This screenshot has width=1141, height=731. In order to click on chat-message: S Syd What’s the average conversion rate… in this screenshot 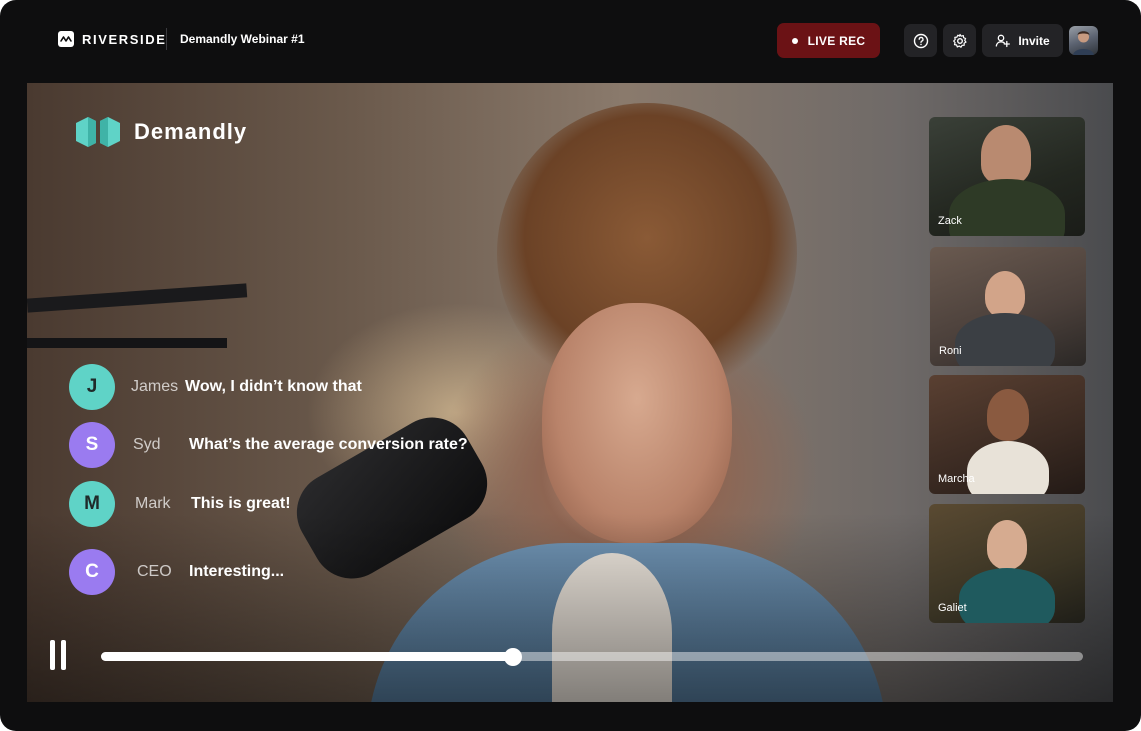, I will do `click(268, 445)`.